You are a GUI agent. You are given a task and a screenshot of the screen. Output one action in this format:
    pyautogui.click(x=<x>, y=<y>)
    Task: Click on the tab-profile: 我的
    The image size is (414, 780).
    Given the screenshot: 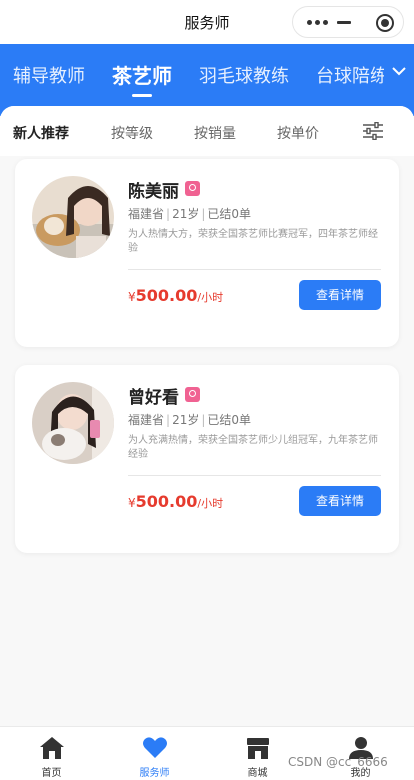 What is the action you would take?
    pyautogui.click(x=360, y=753)
    